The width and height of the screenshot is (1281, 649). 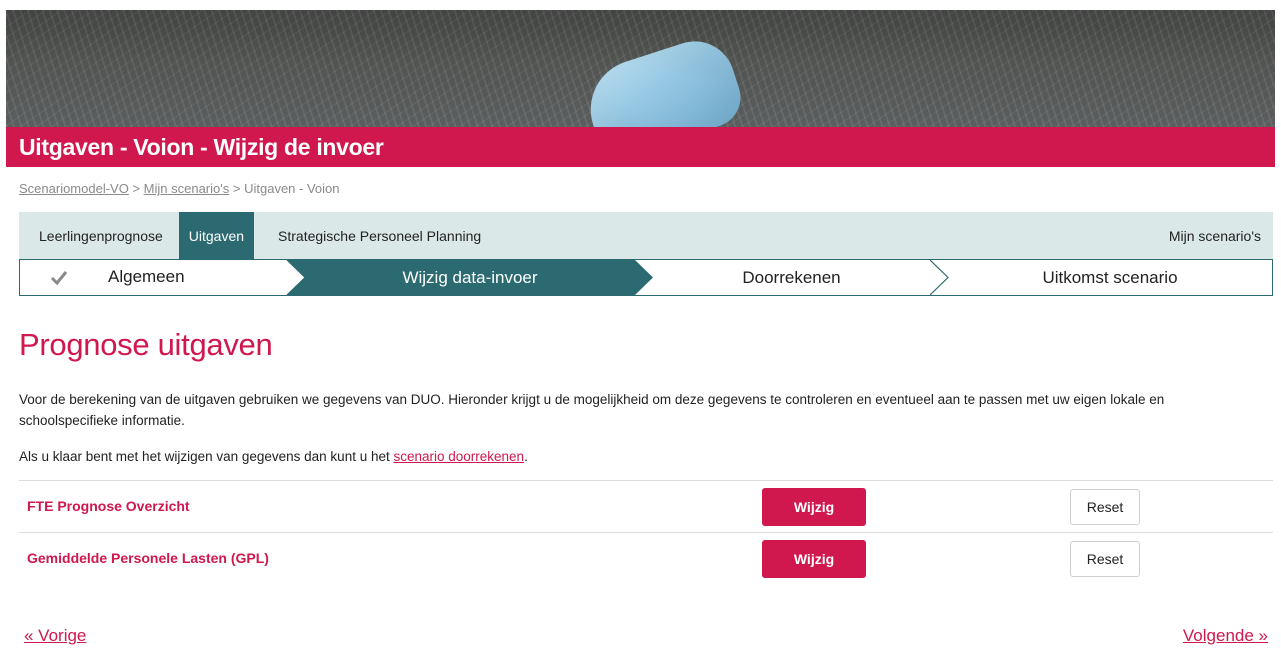 What do you see at coordinates (292, 188) in the screenshot?
I see `breadcrumb-current: Uitgaven - Voion` at bounding box center [292, 188].